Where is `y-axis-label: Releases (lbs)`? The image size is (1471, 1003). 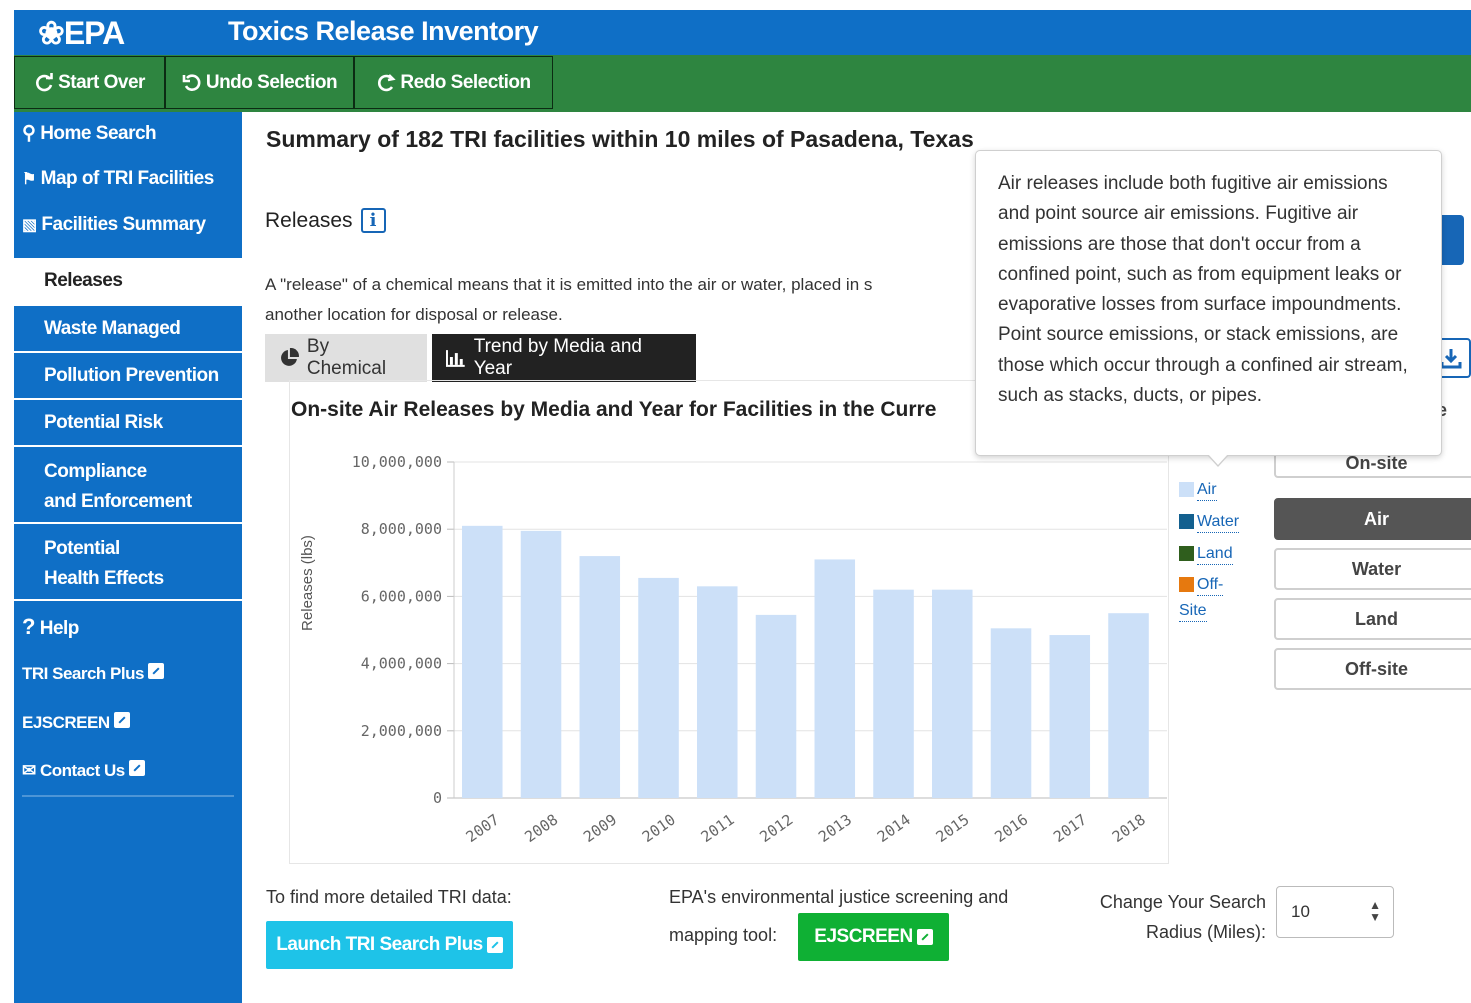
y-axis-label: Releases (lbs) is located at coordinates (307, 583).